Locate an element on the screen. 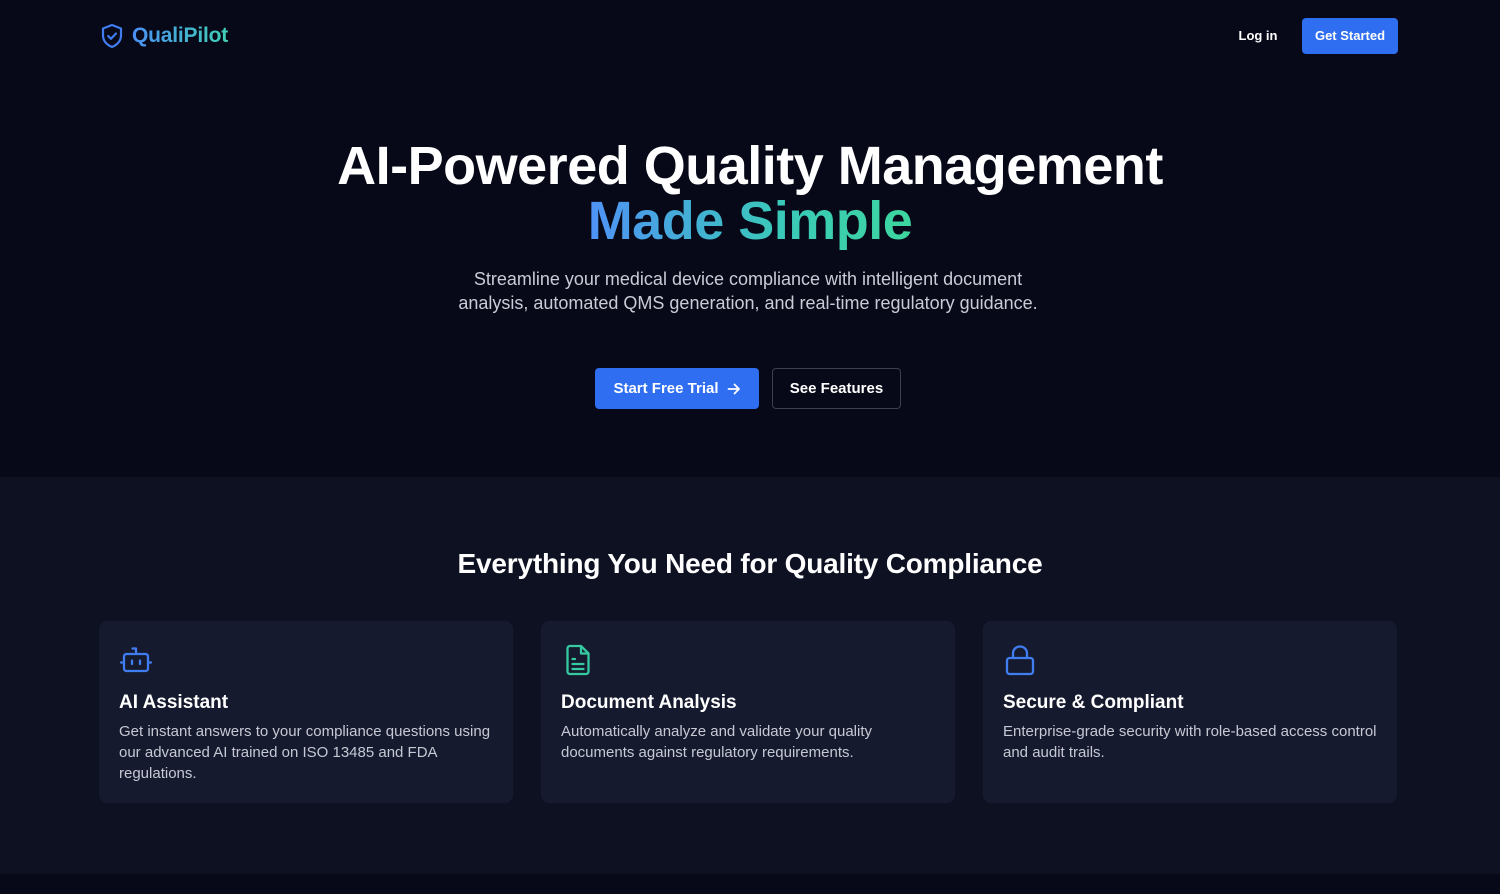  hero-title-gradient-text: Made Simple is located at coordinates (750, 221).